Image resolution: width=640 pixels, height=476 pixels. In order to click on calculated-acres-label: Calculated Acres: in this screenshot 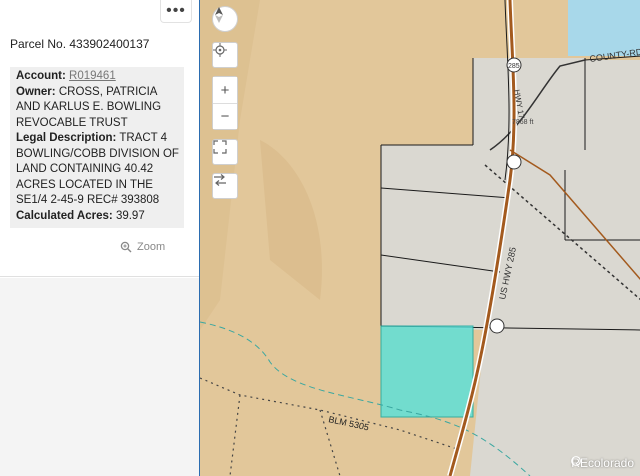, I will do `click(64, 215)`.